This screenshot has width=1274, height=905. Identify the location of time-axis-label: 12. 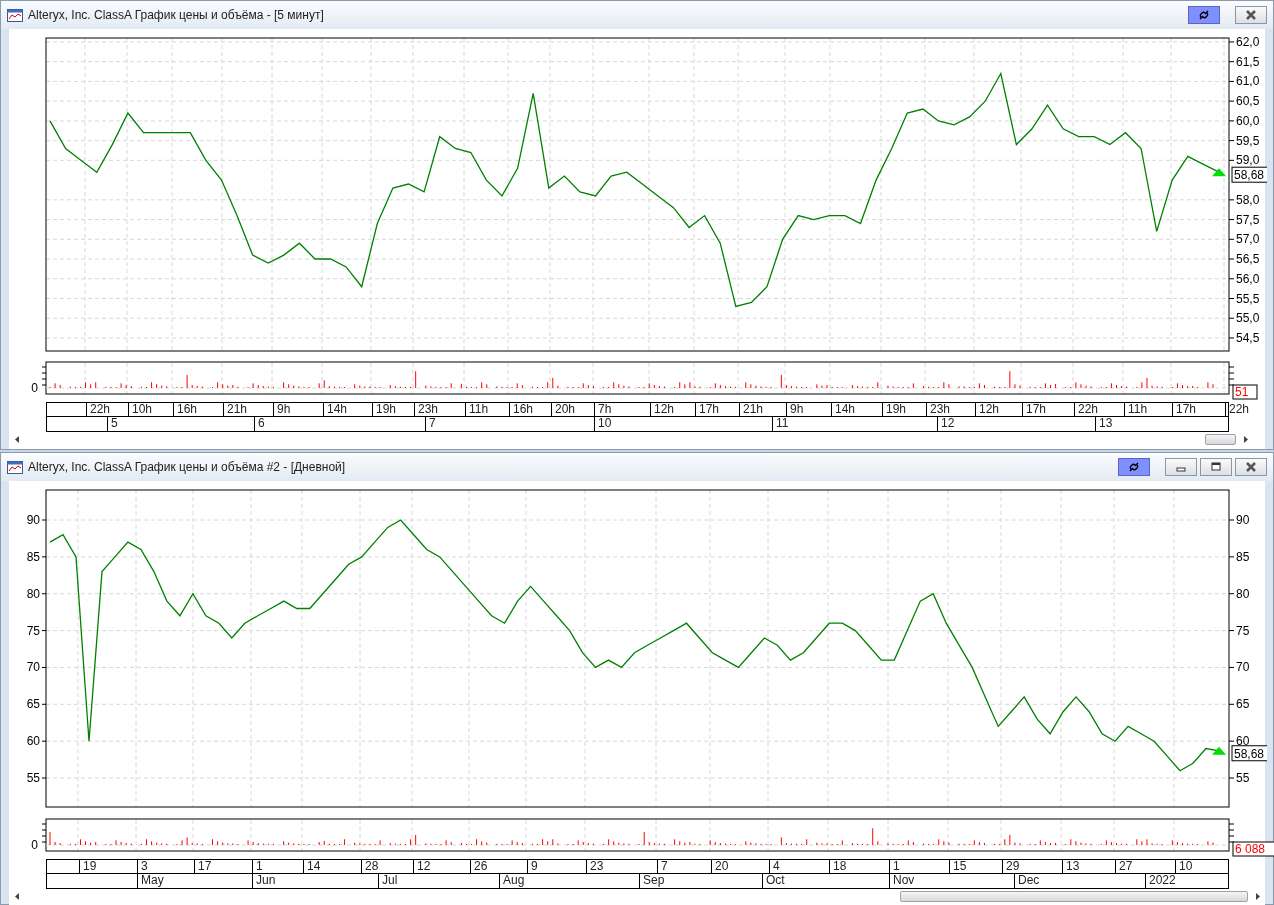
(441, 866).